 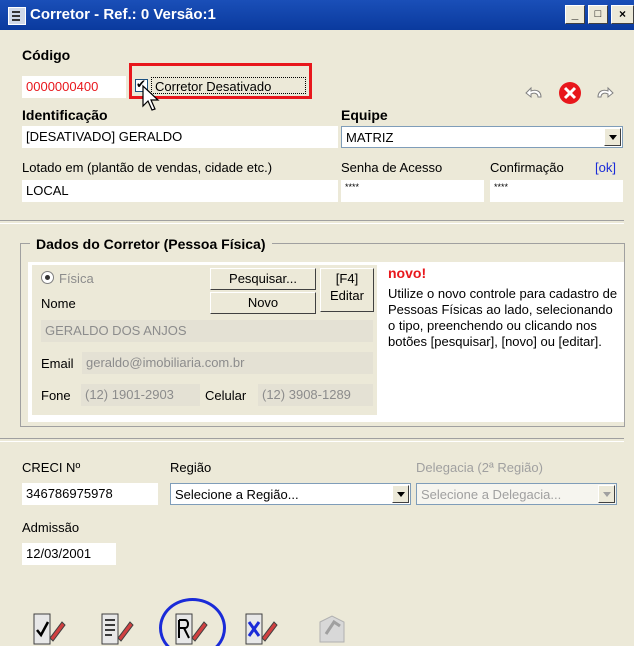 I want to click on minimize-button: _, so click(x=575, y=14).